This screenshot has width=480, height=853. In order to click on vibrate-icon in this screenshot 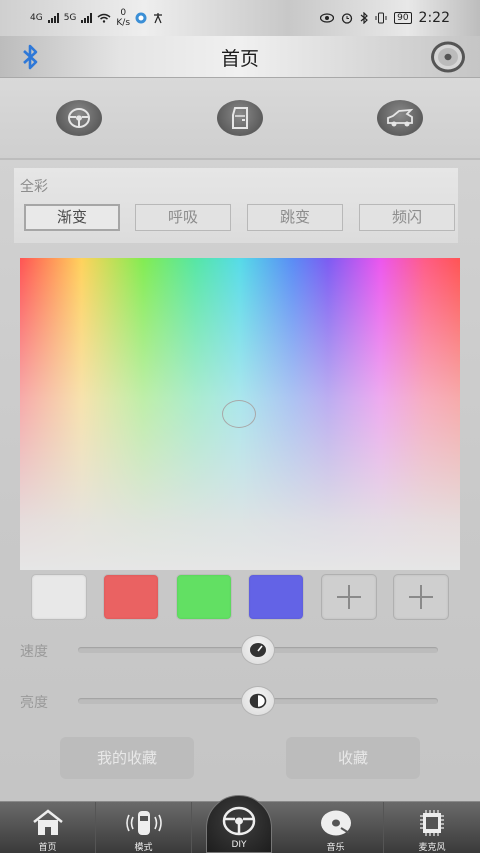, I will do `click(381, 18)`.